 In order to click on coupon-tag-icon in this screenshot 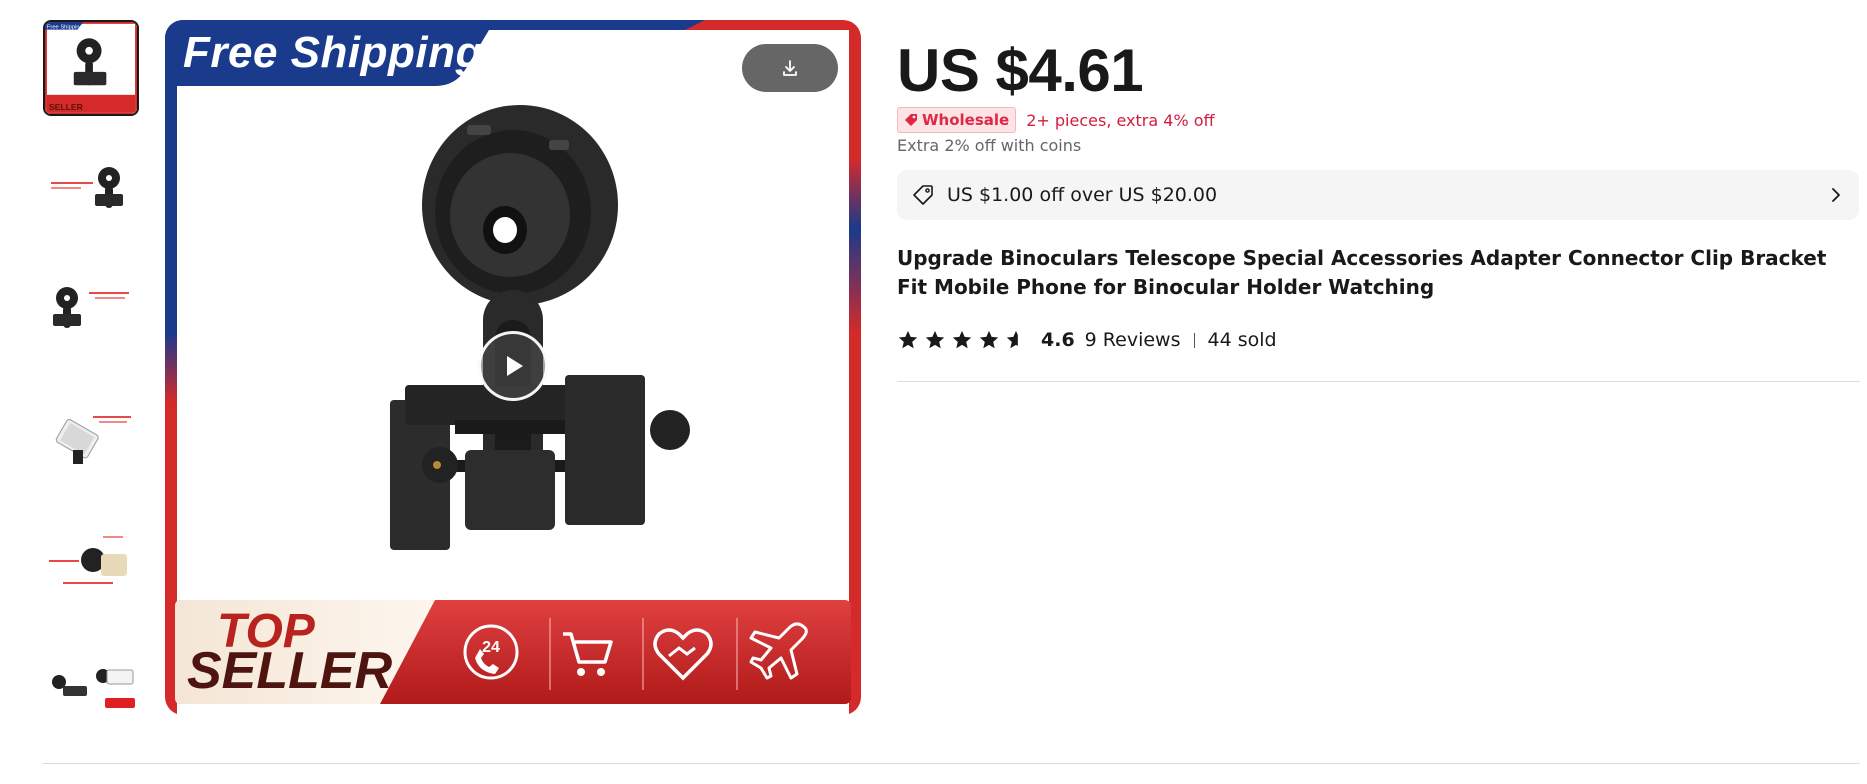, I will do `click(923, 195)`.